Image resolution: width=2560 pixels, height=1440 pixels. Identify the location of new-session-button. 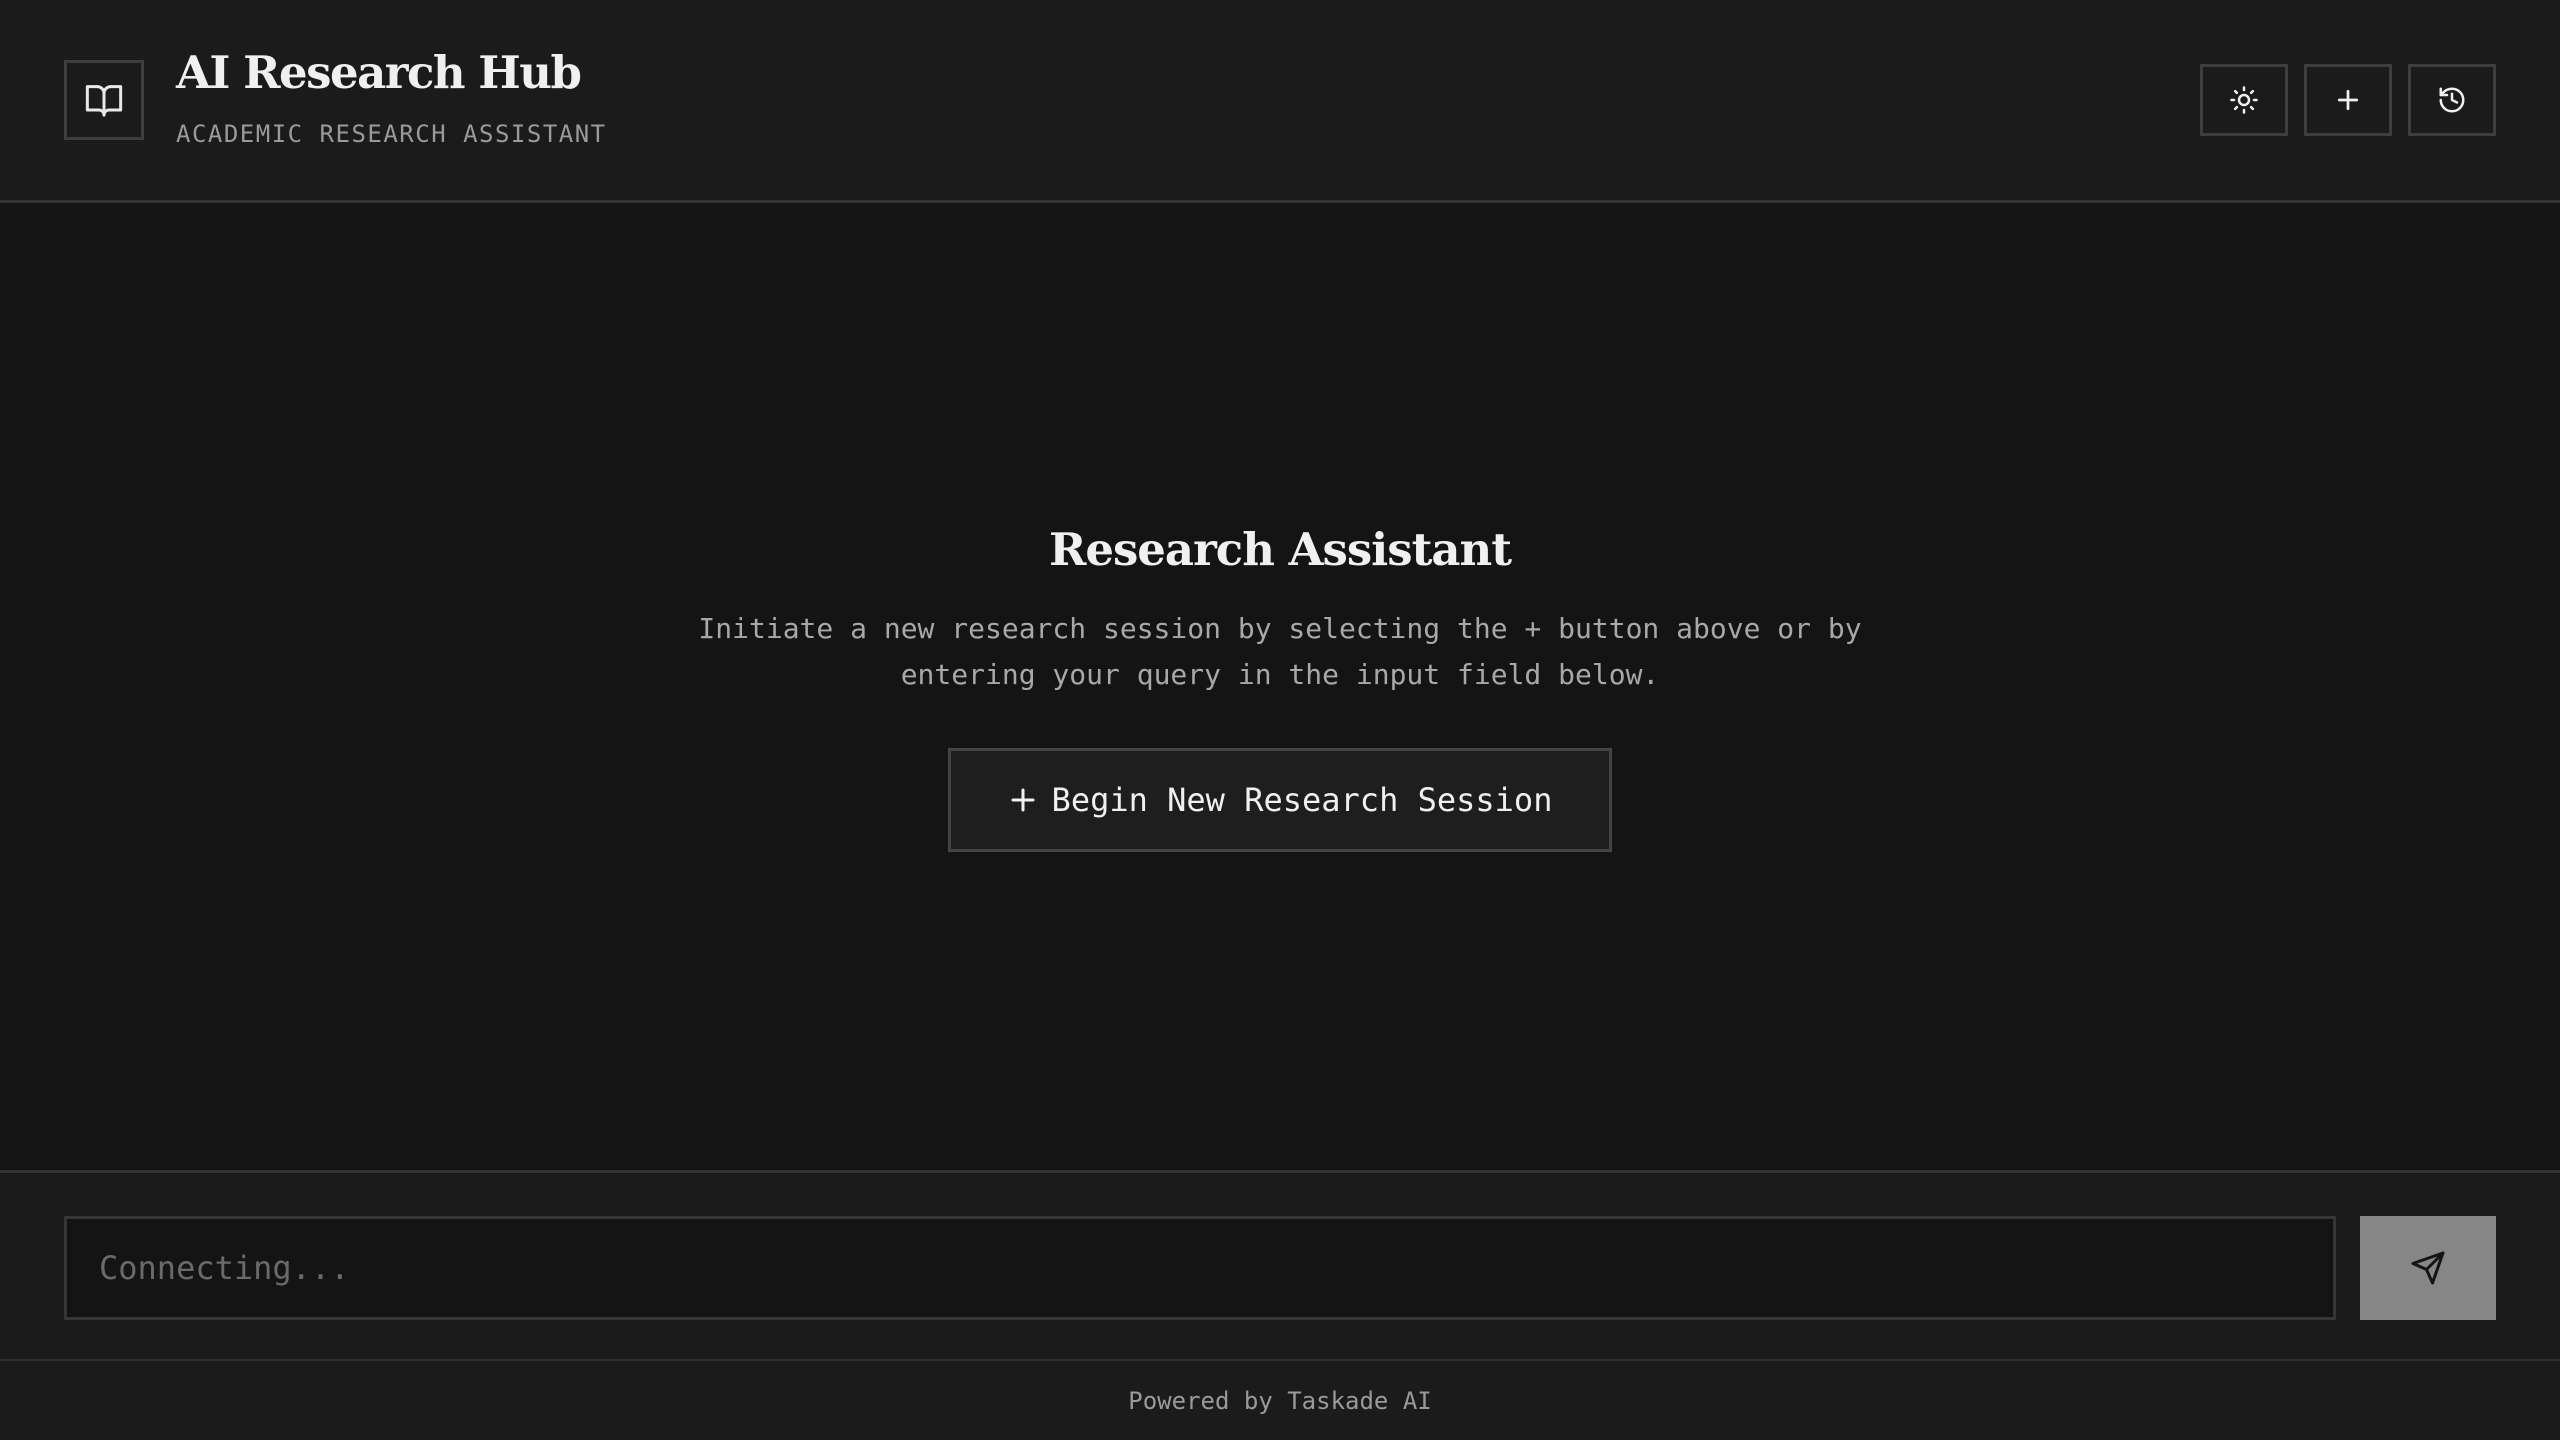
(2348, 100).